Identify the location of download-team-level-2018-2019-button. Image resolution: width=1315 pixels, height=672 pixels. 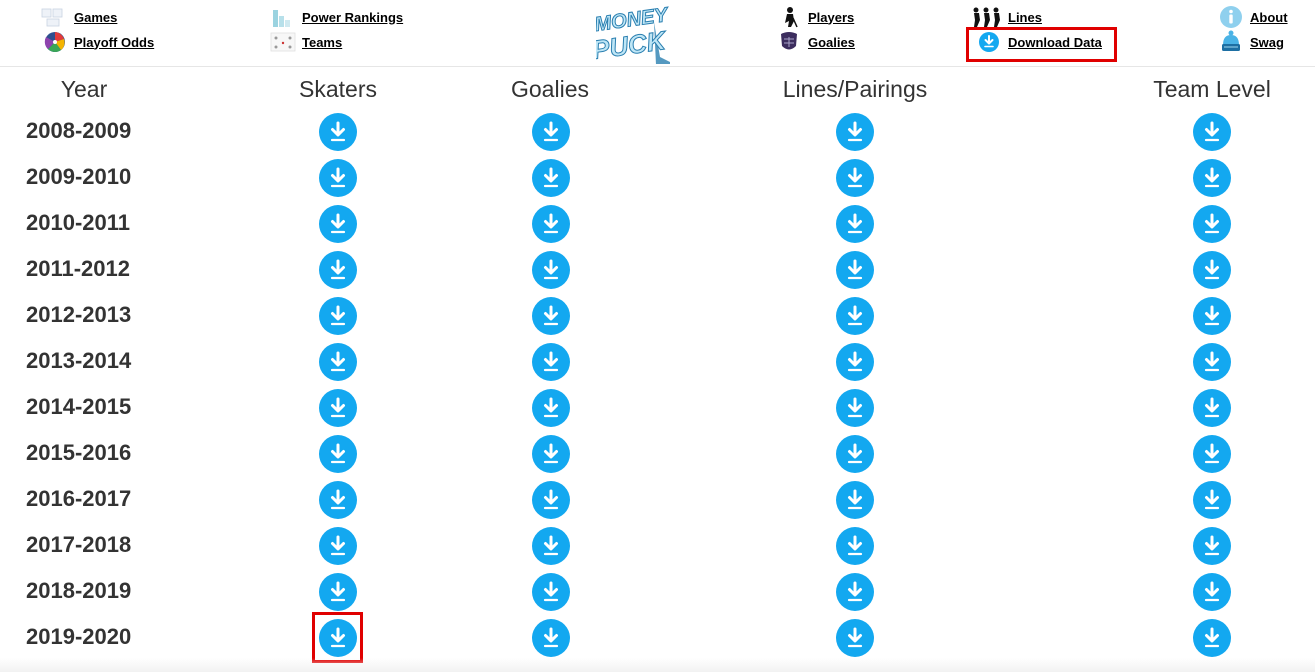
(1212, 592).